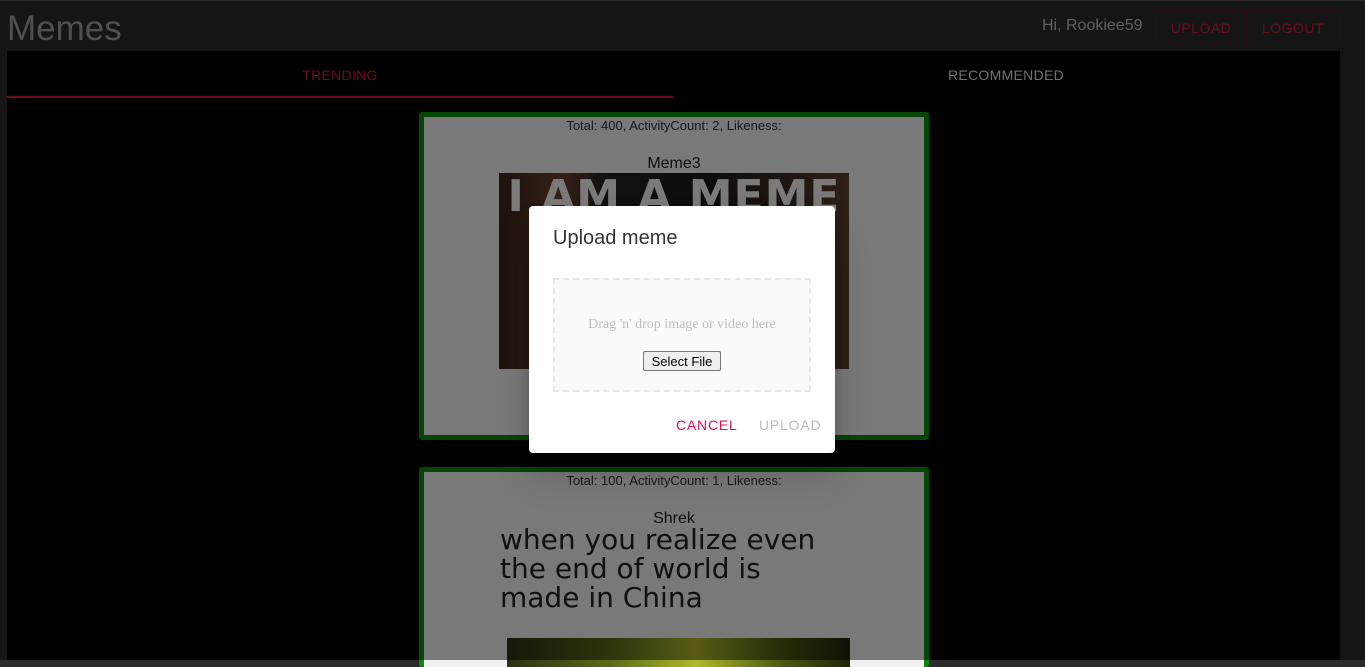 Image resolution: width=1365 pixels, height=667 pixels. What do you see at coordinates (707, 425) in the screenshot?
I see `cancel-button: CANCEL` at bounding box center [707, 425].